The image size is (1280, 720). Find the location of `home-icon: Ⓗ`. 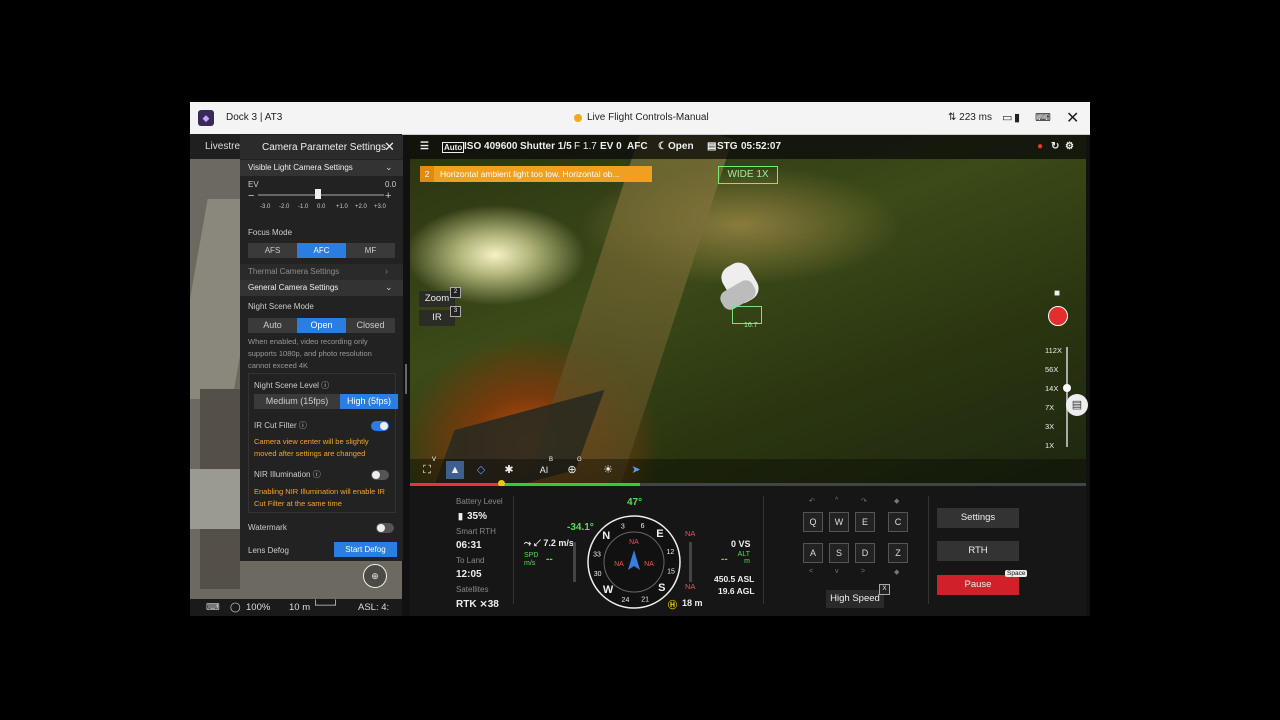

home-icon: Ⓗ is located at coordinates (673, 605).